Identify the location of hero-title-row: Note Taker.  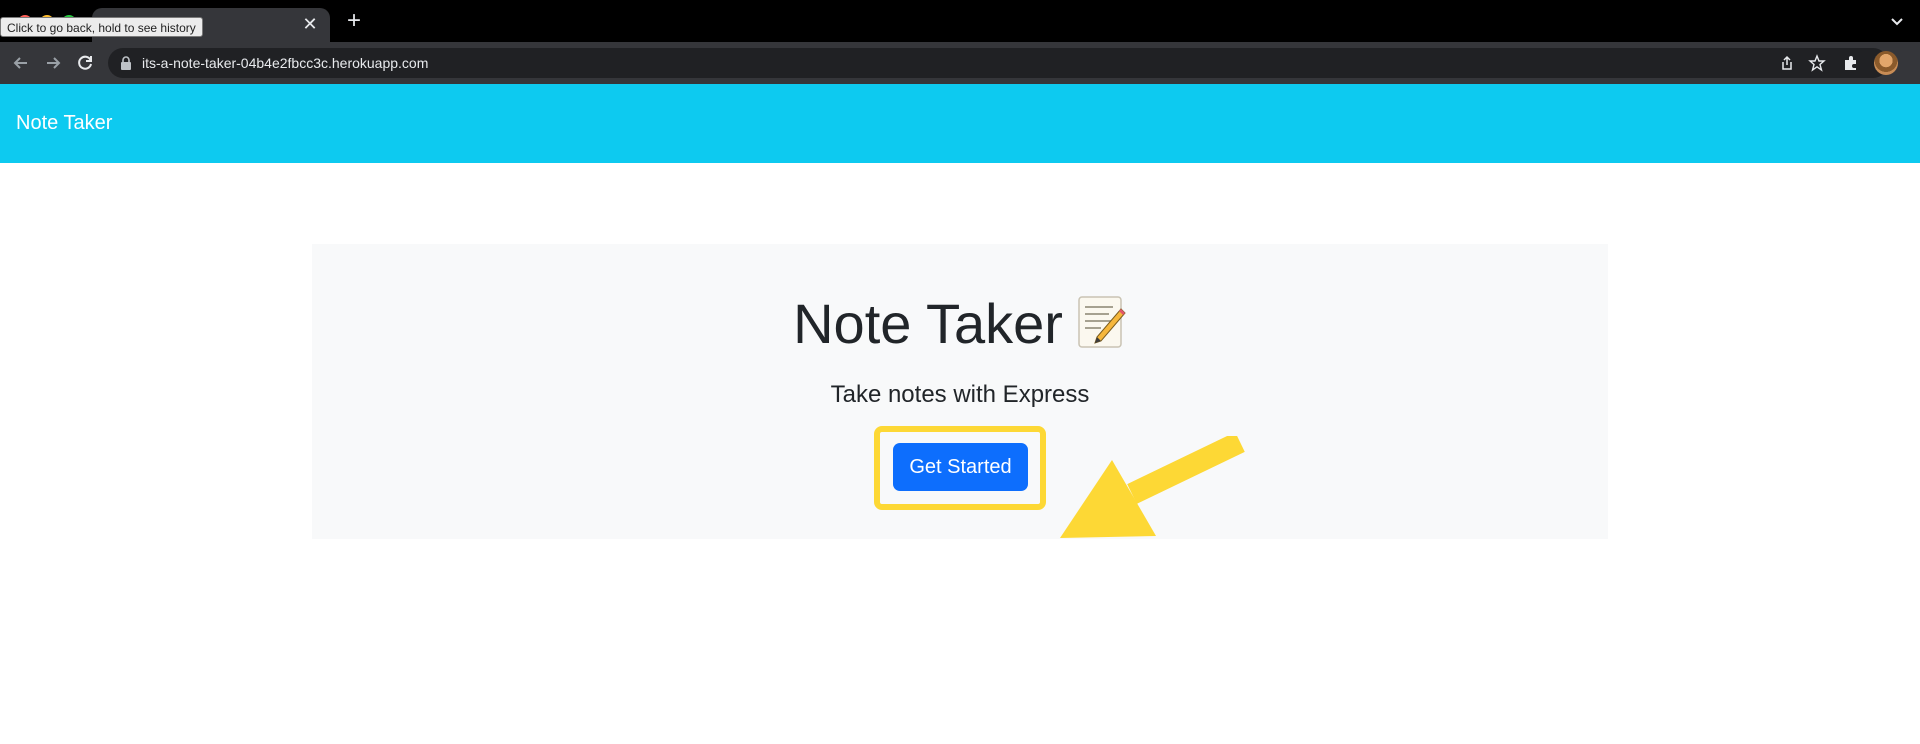
(960, 324).